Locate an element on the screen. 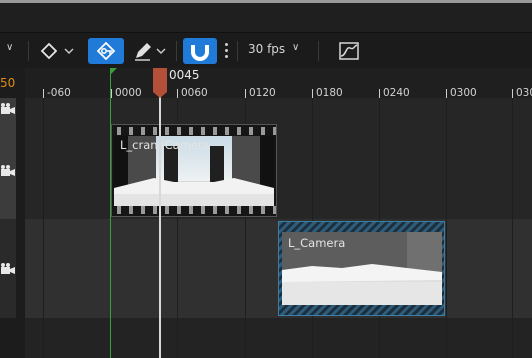 This screenshot has width=532, height=358. outliner-frame-label: 50 is located at coordinates (8, 83).